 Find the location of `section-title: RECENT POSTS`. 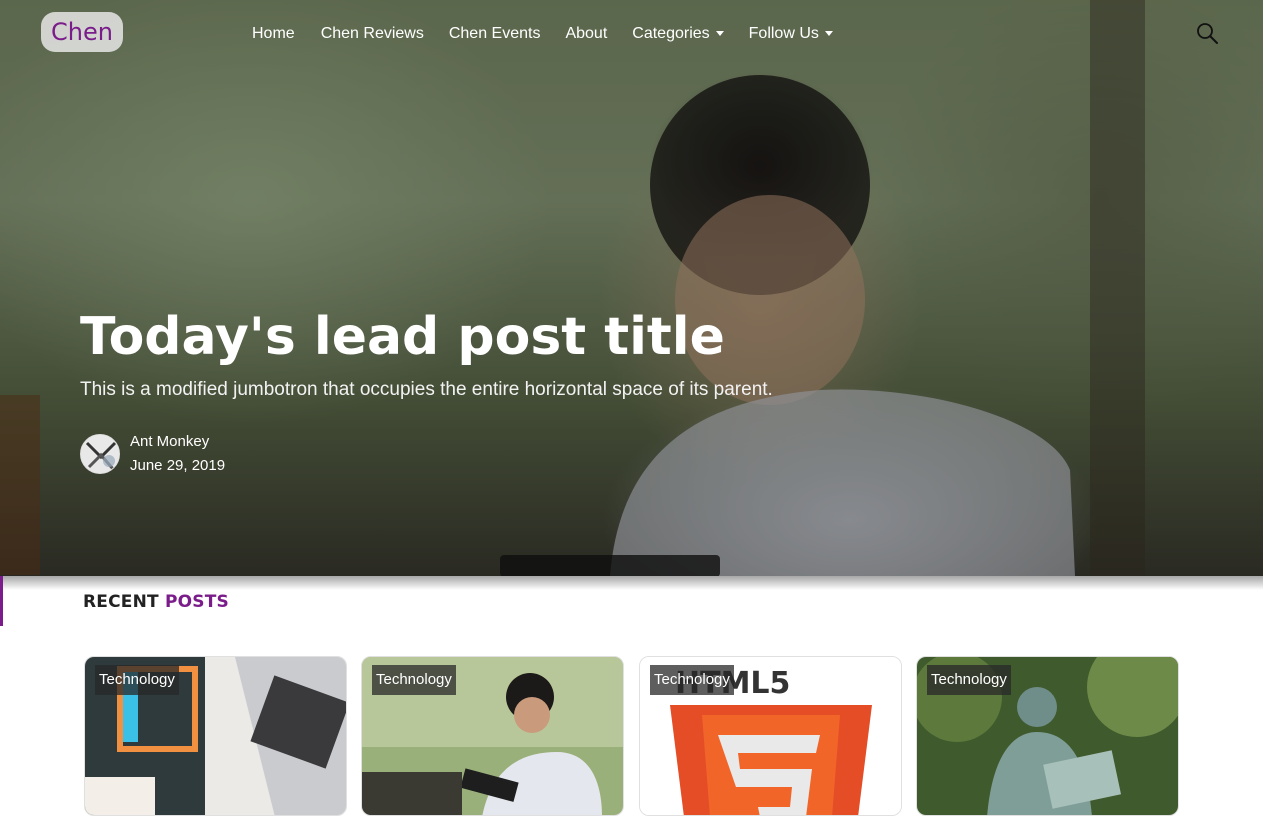

section-title: RECENT POSTS is located at coordinates (156, 602).